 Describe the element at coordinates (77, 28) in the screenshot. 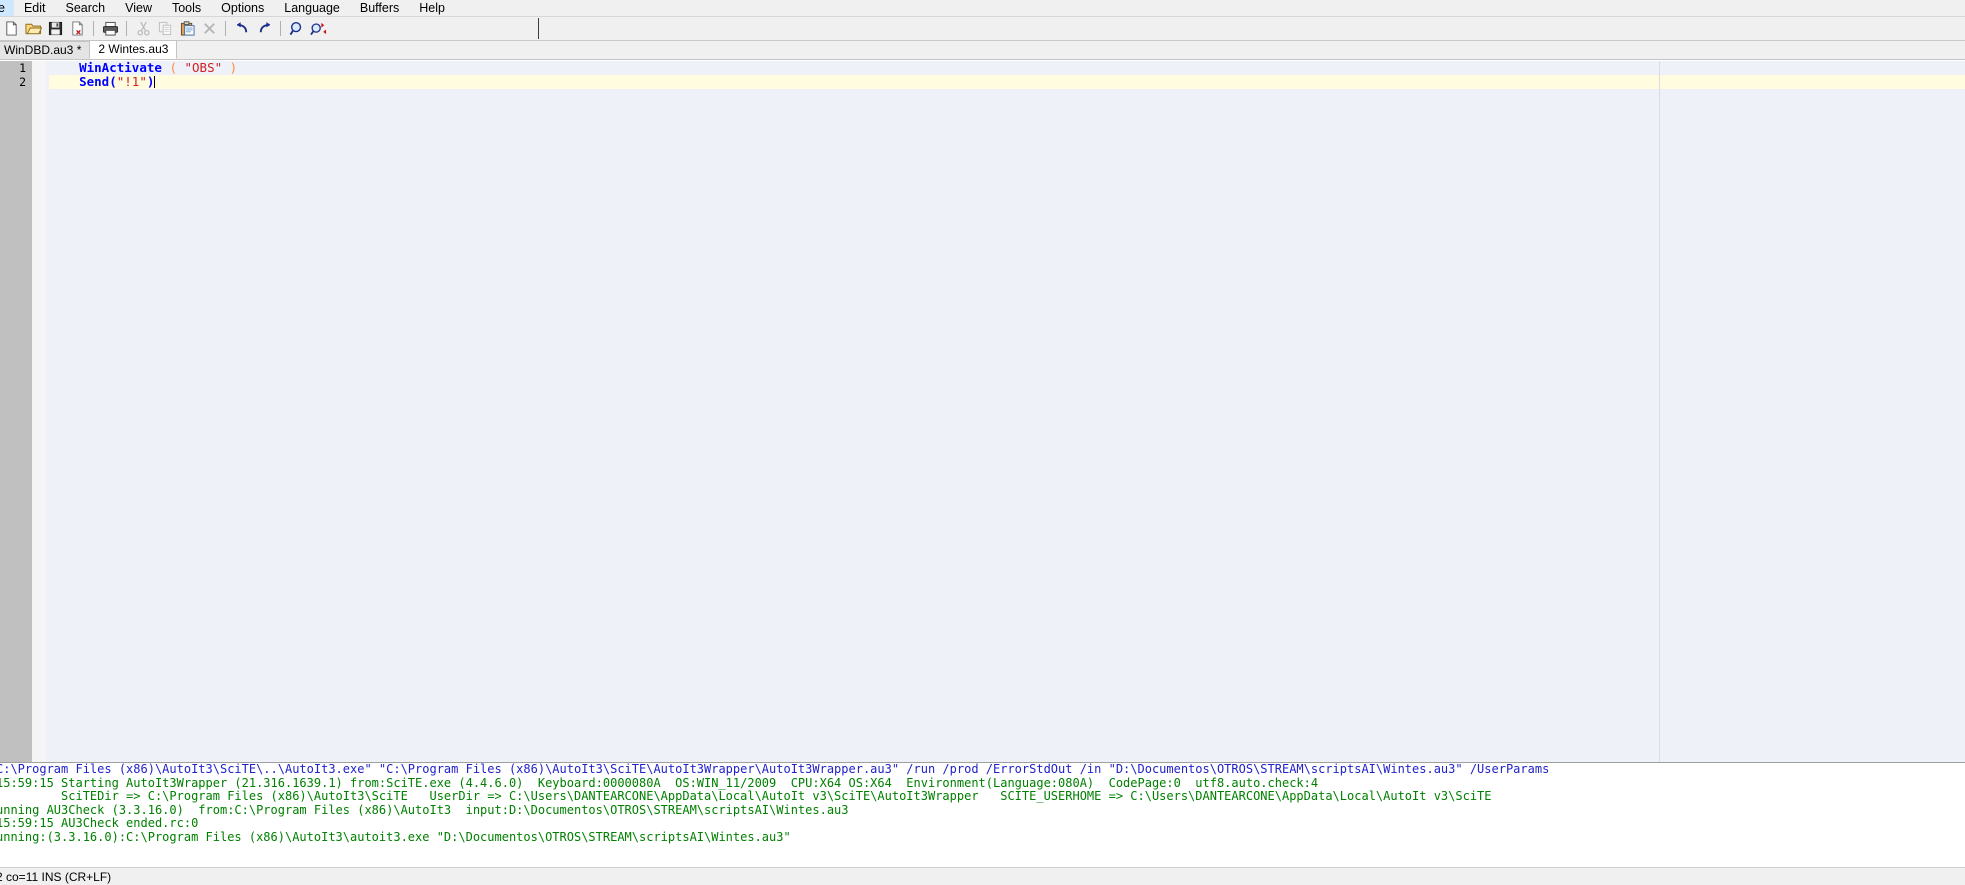

I see `close-file-icon` at that location.